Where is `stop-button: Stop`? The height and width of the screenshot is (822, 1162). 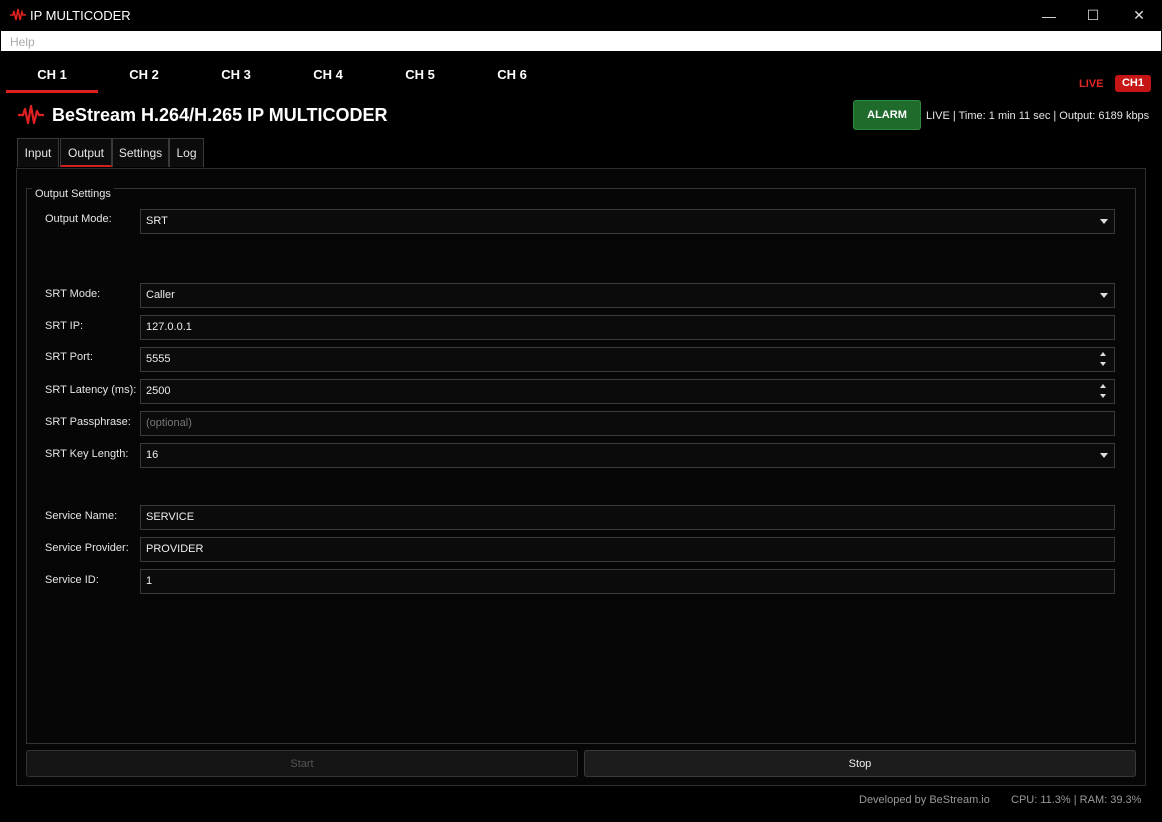 stop-button: Stop is located at coordinates (860, 763).